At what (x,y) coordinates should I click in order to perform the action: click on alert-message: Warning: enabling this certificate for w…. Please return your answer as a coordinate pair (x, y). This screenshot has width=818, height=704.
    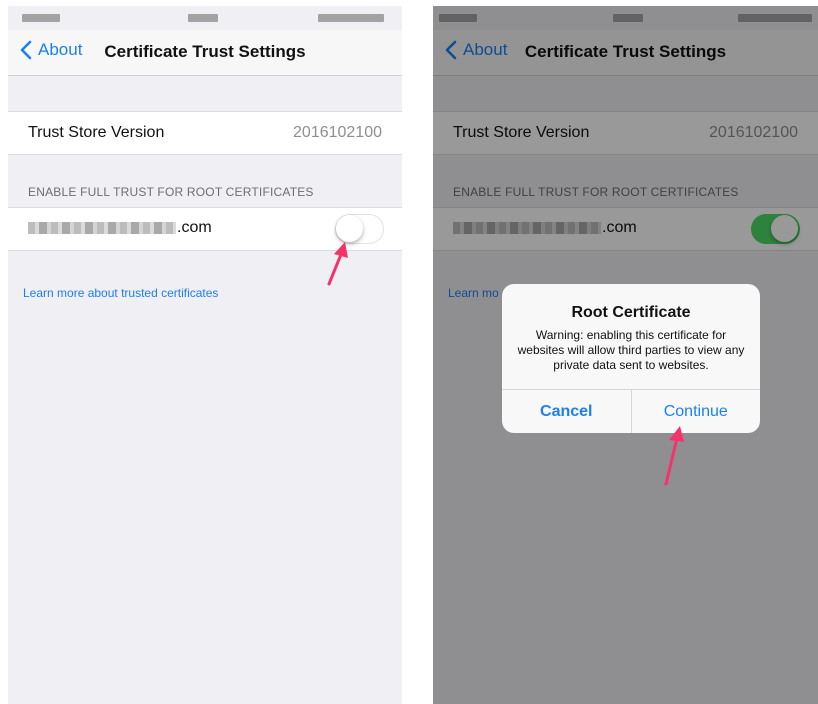
    Looking at the image, I should click on (631, 350).